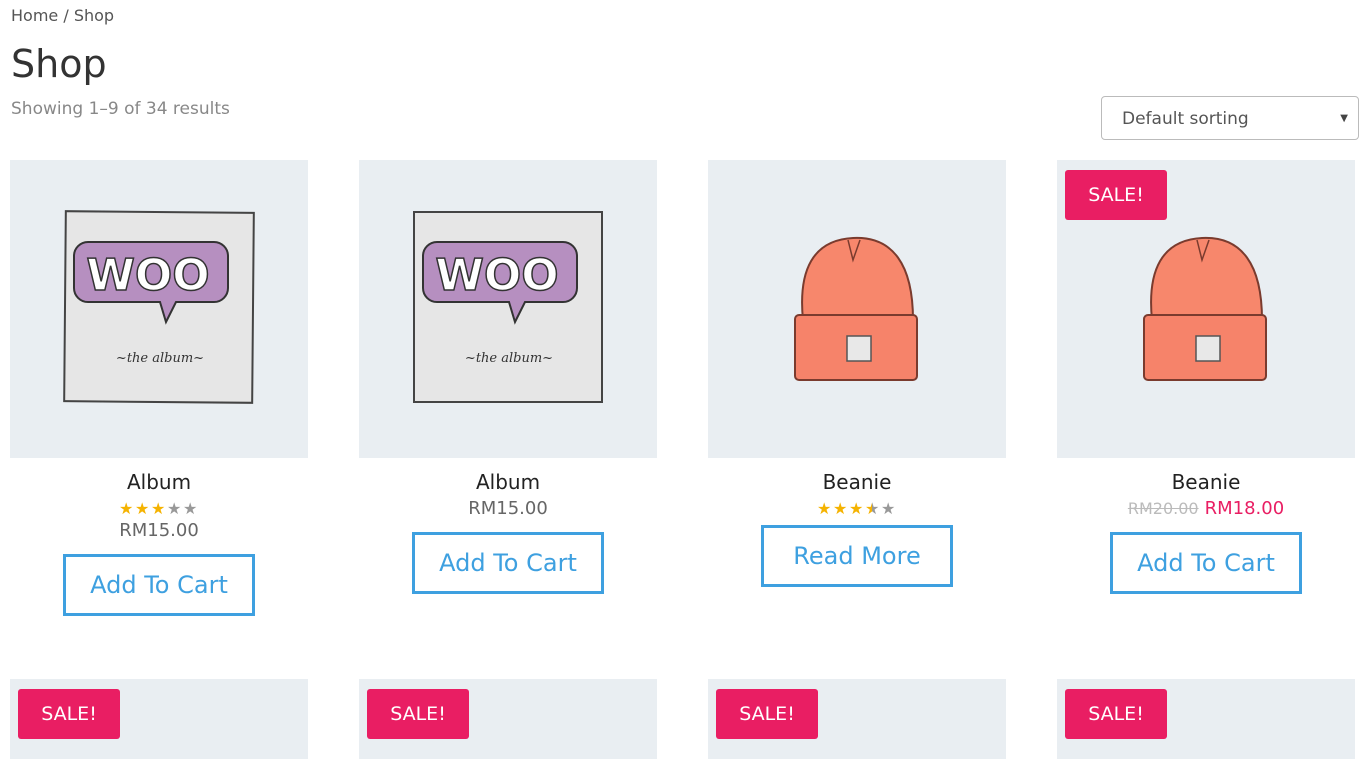 Image resolution: width=1367 pixels, height=759 pixels. I want to click on page-title: Shop, so click(59, 64).